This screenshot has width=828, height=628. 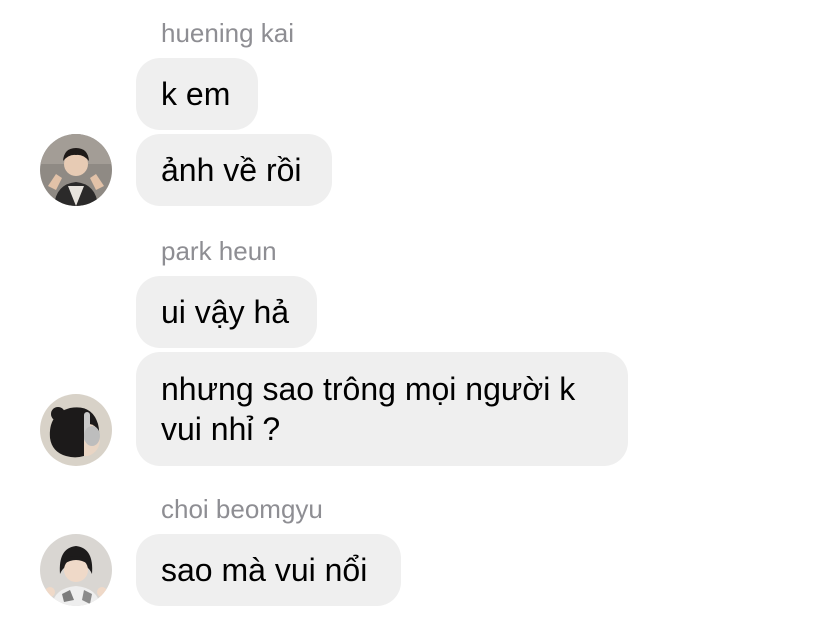 I want to click on message-text: k em, so click(x=196, y=94).